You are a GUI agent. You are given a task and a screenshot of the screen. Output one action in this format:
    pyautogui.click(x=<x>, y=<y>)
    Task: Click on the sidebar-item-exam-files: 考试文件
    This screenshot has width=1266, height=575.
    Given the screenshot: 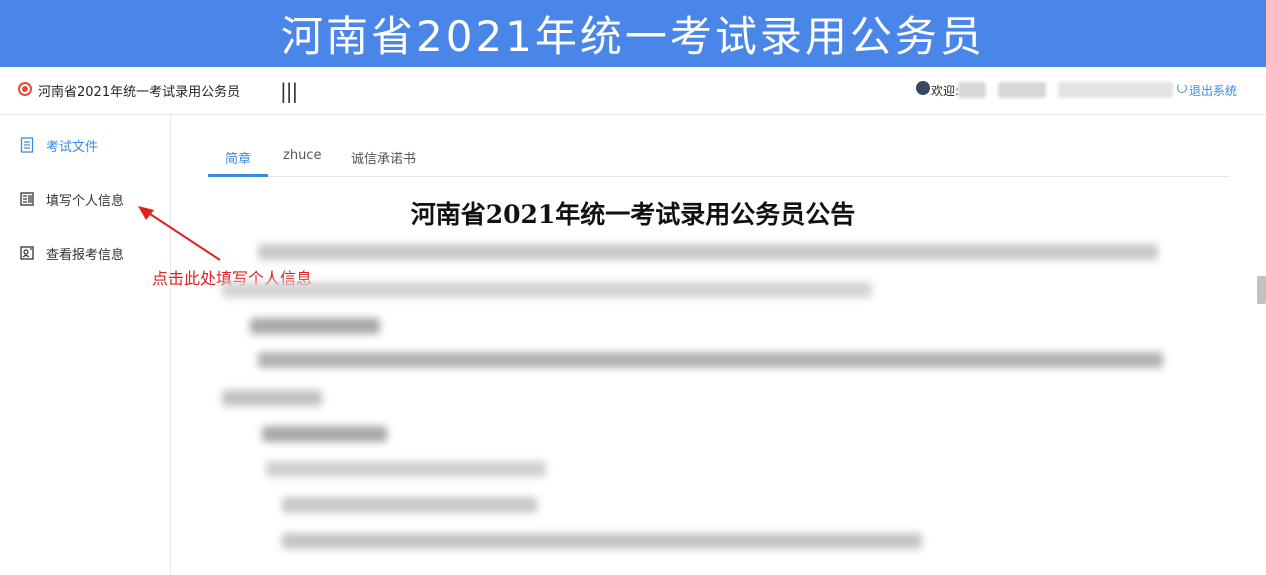 What is the action you would take?
    pyautogui.click(x=85, y=145)
    